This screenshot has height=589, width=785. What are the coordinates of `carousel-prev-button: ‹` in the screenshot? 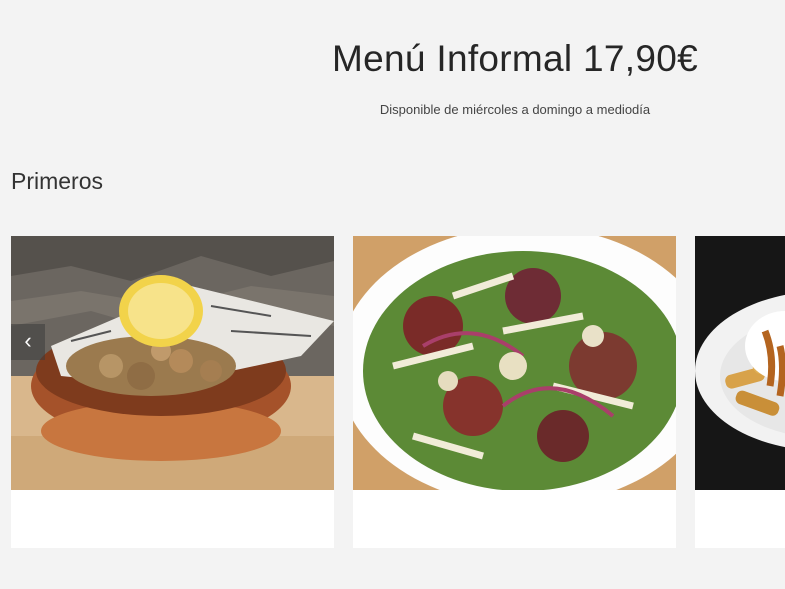 It's located at (28, 342).